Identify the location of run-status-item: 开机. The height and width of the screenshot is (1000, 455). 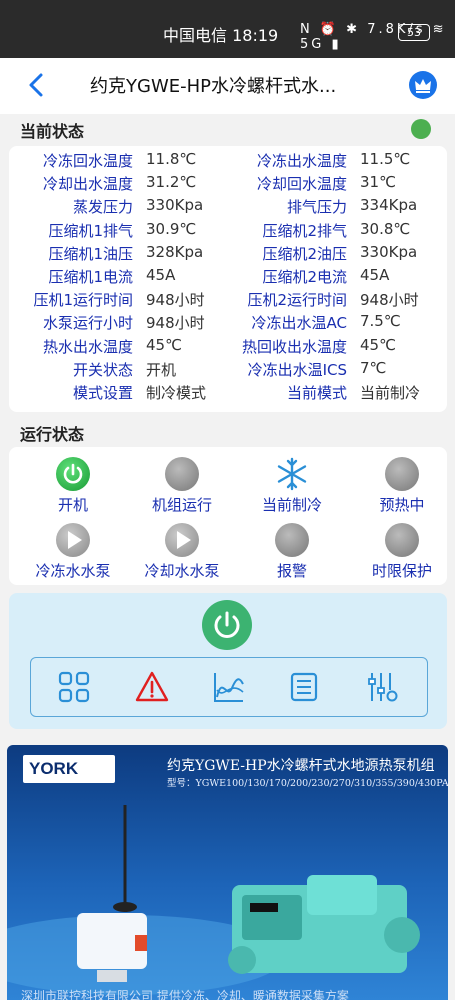
(73, 486).